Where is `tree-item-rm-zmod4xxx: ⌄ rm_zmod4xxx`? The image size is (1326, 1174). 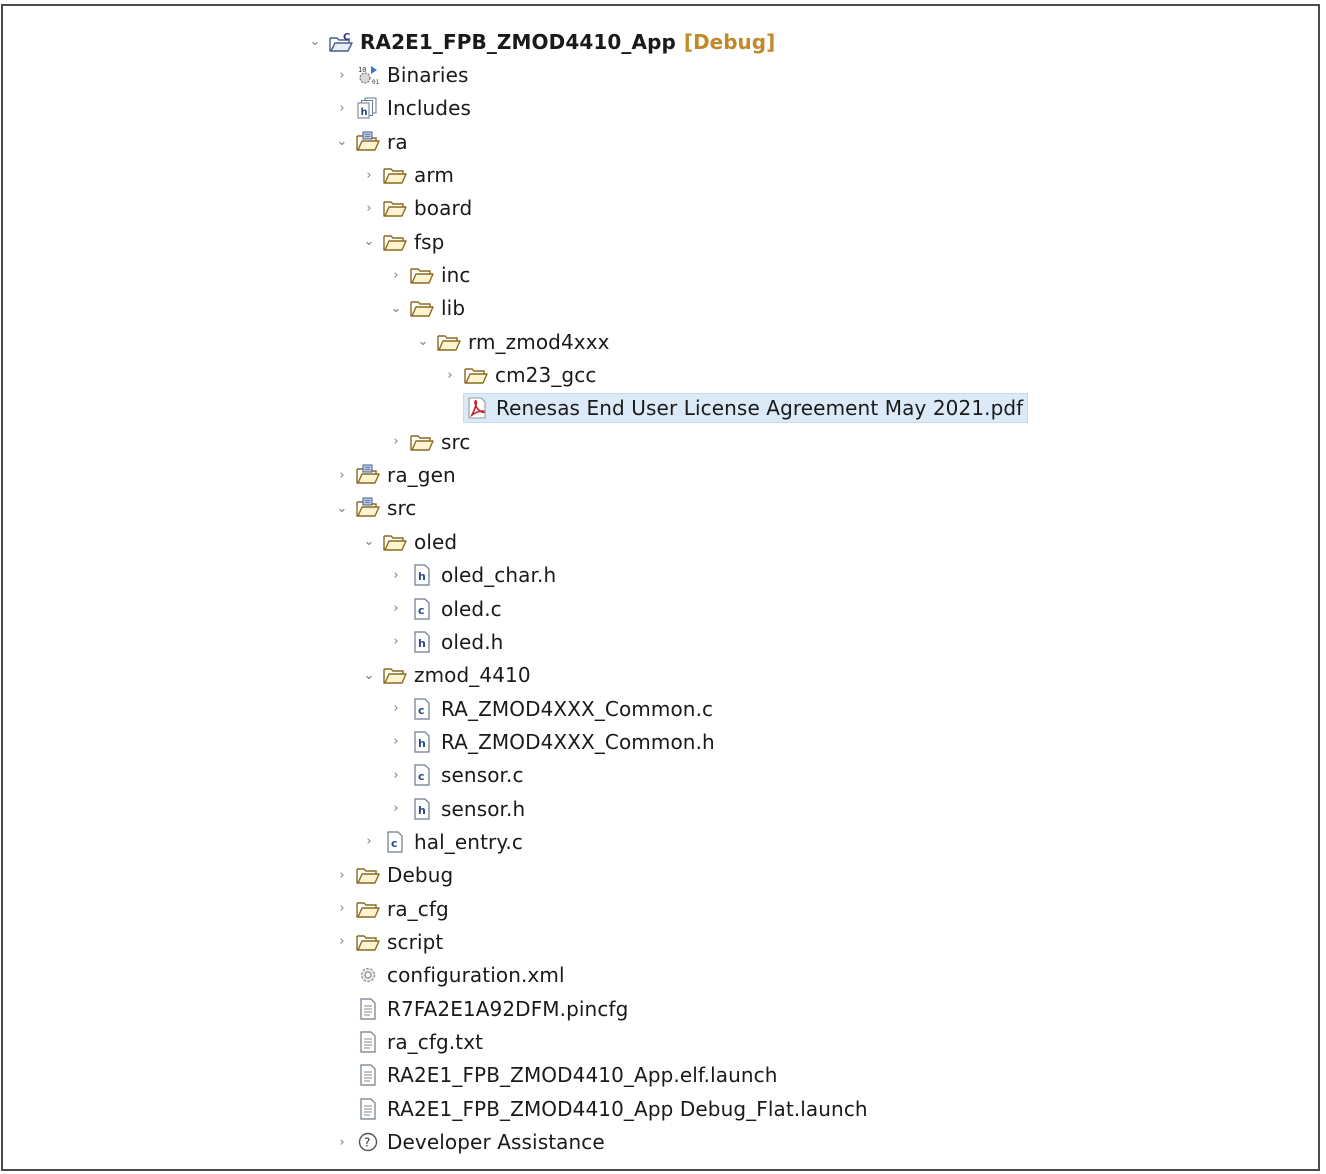
tree-item-rm-zmod4xxx: ⌄ rm_zmod4xxx is located at coordinates (660, 341).